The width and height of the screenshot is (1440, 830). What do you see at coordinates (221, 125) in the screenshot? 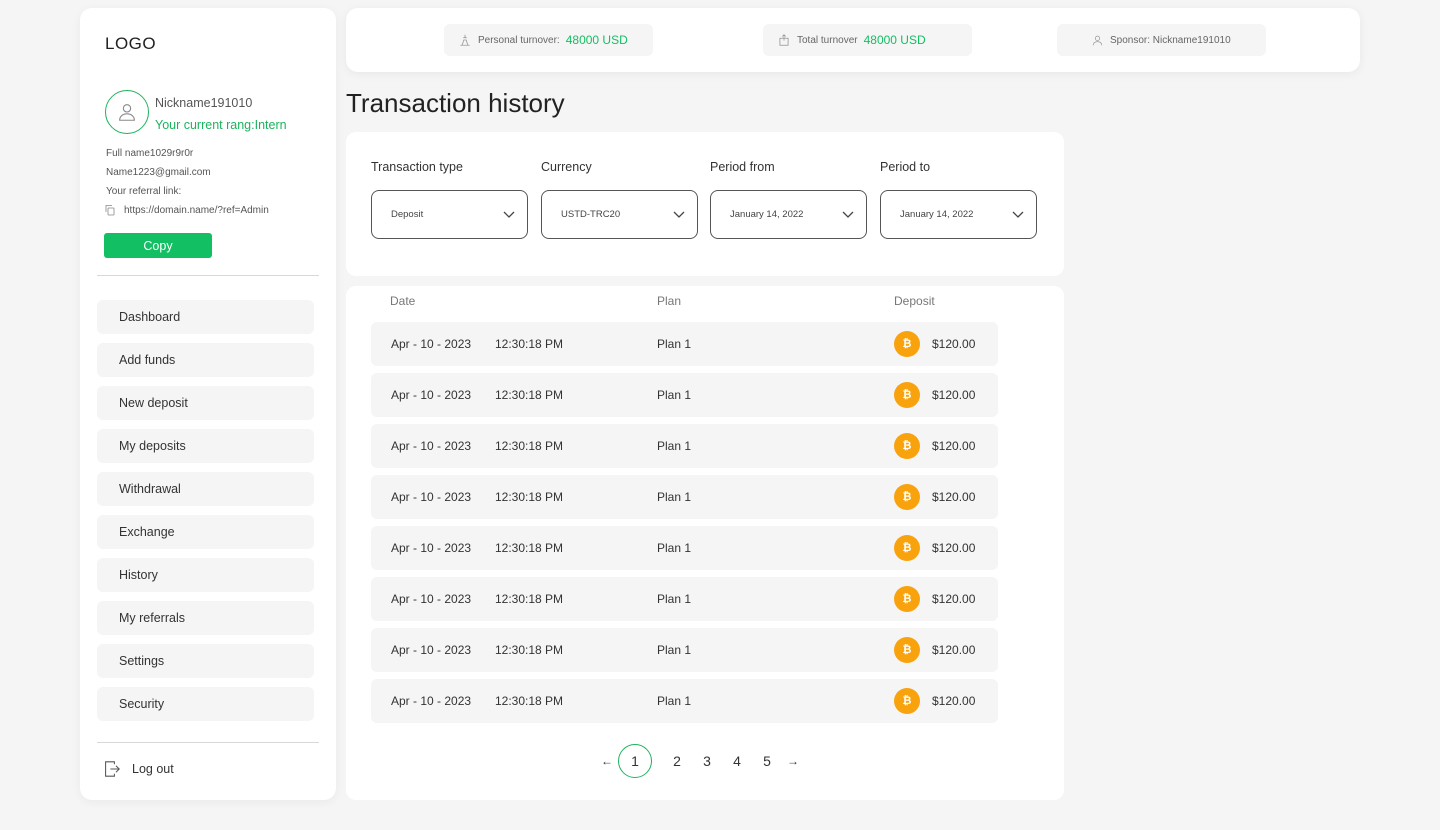
I see `user-rang: Your current rang:Intern` at bounding box center [221, 125].